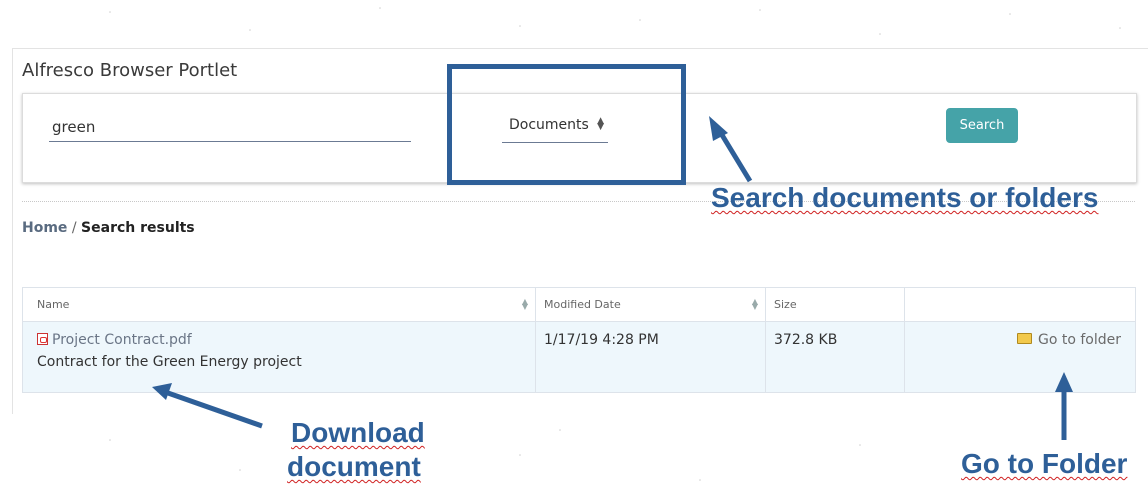  Describe the element at coordinates (566, 124) in the screenshot. I see `highlight-box` at that location.